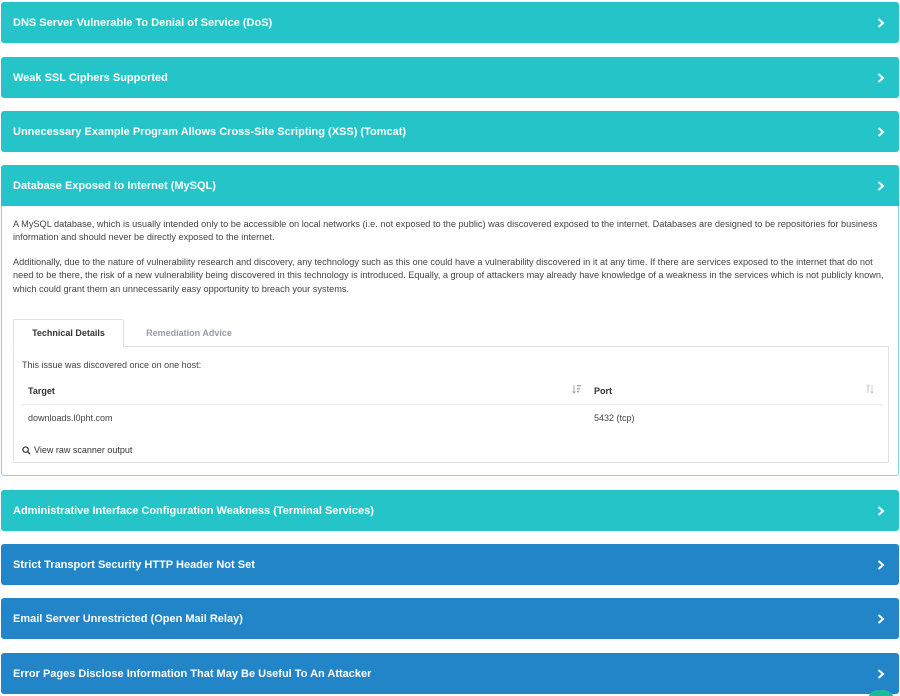  What do you see at coordinates (90, 77) in the screenshot?
I see `finding-title: Weak SSL Ciphers Supported` at bounding box center [90, 77].